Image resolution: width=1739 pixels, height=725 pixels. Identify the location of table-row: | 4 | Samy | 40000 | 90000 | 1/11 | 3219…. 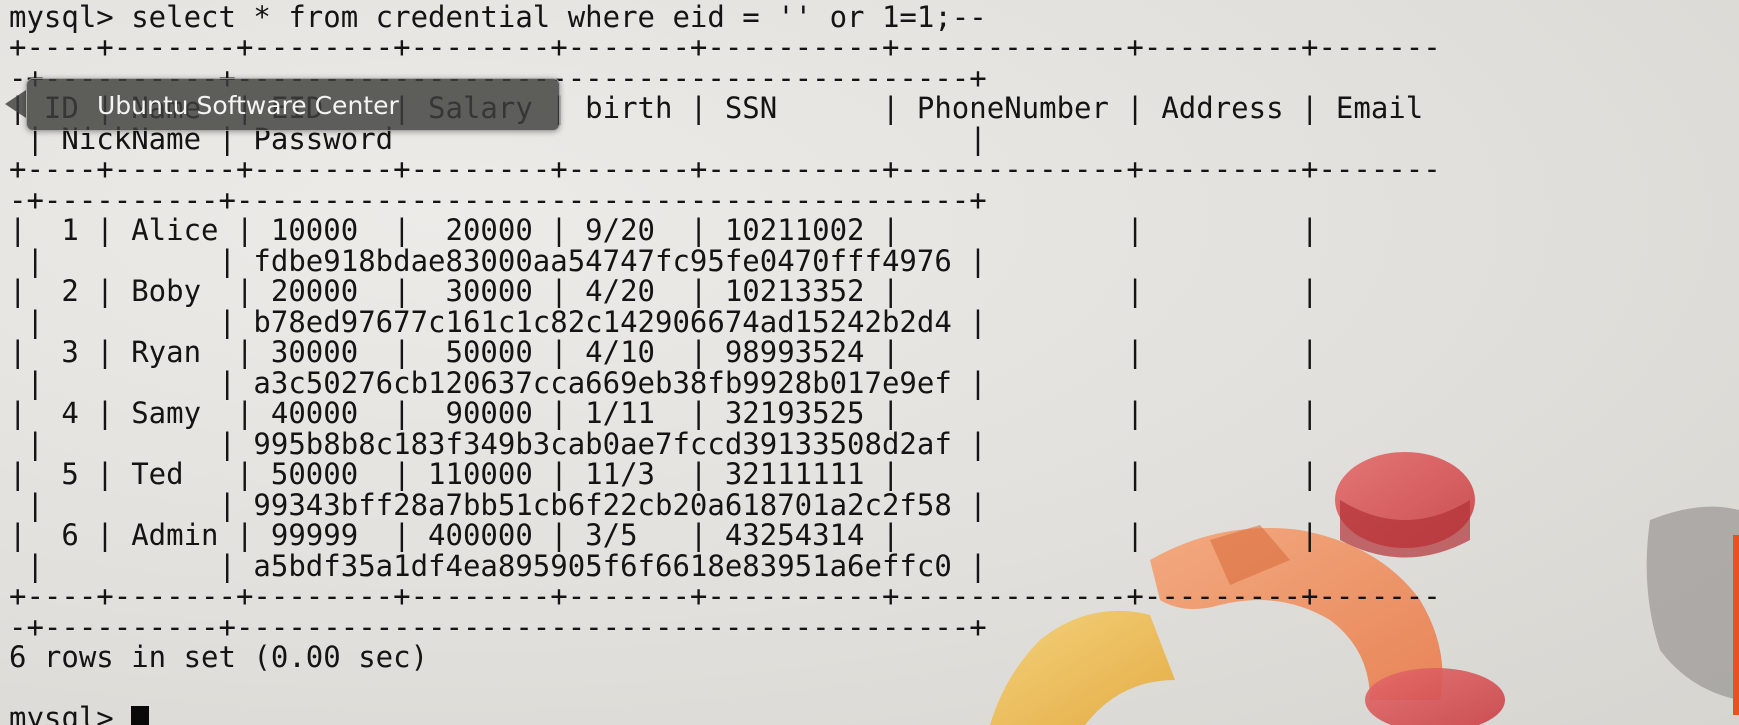
(664, 413).